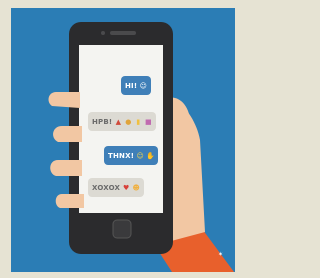 This screenshot has width=320, height=278. Describe the element at coordinates (136, 187) in the screenshot. I see `kiss-face-icon: ☻` at that location.